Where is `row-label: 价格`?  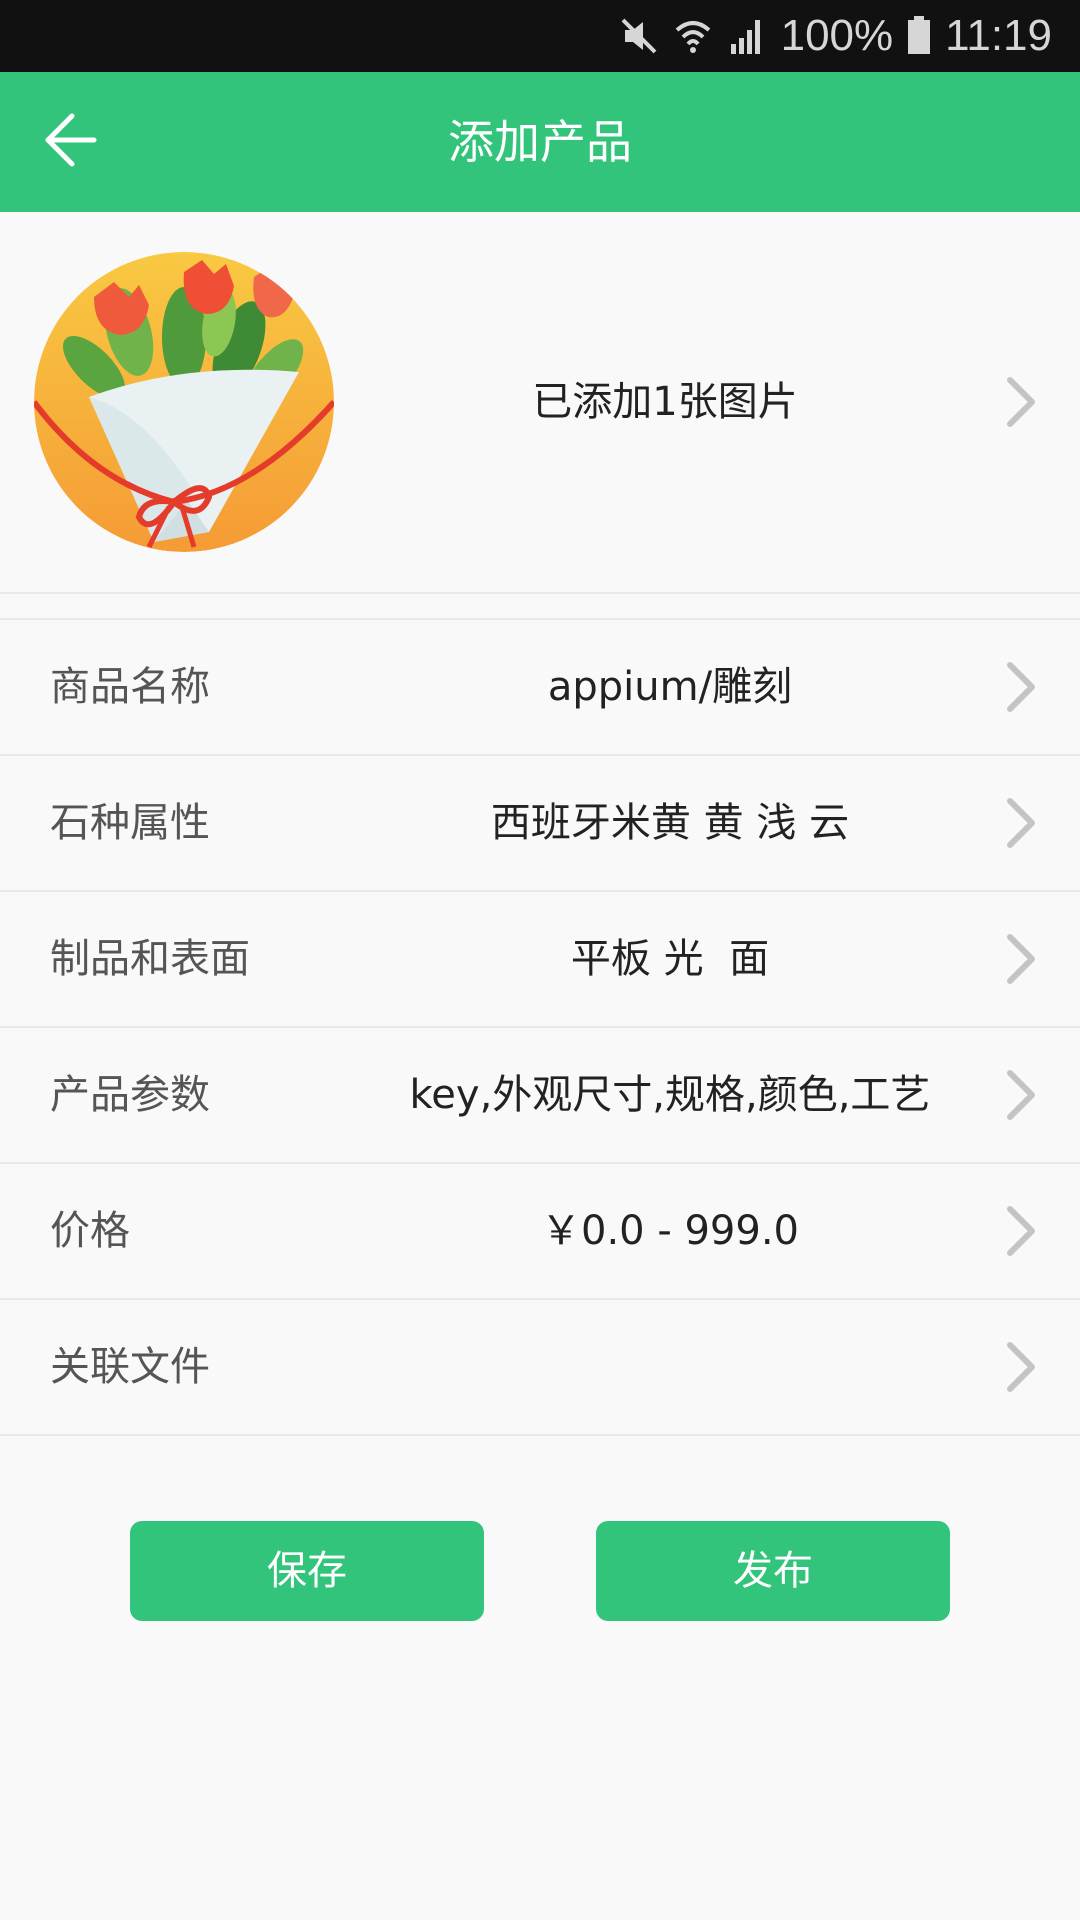 row-label: 价格 is located at coordinates (90, 1231).